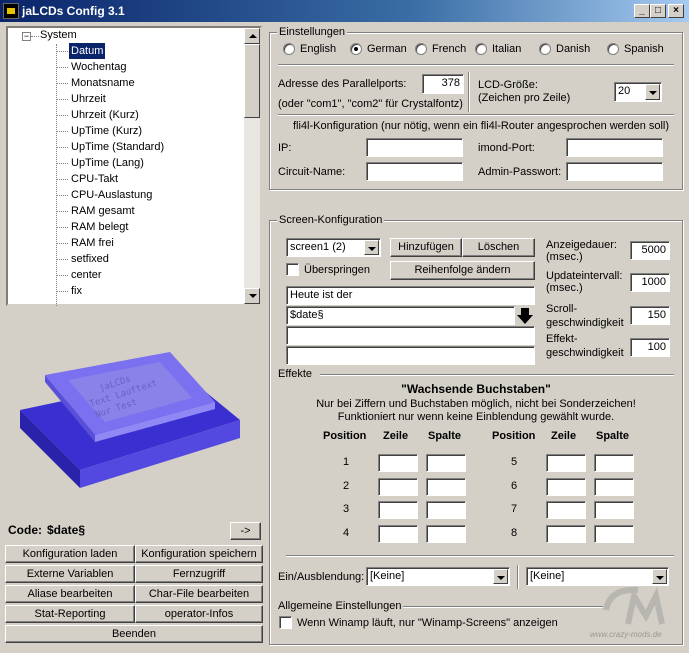  I want to click on imond-port-input, so click(614, 147).